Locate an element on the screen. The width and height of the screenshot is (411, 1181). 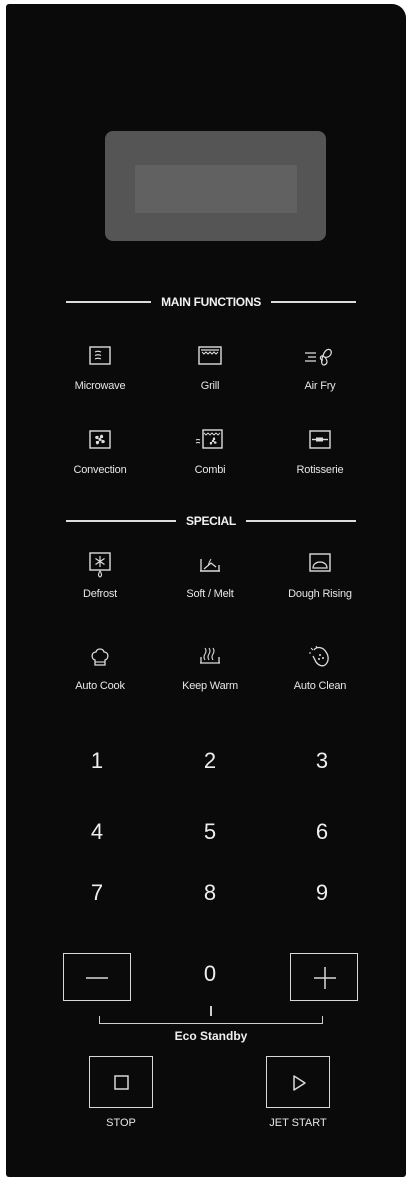
defrost-button: Defrost is located at coordinates (100, 576).